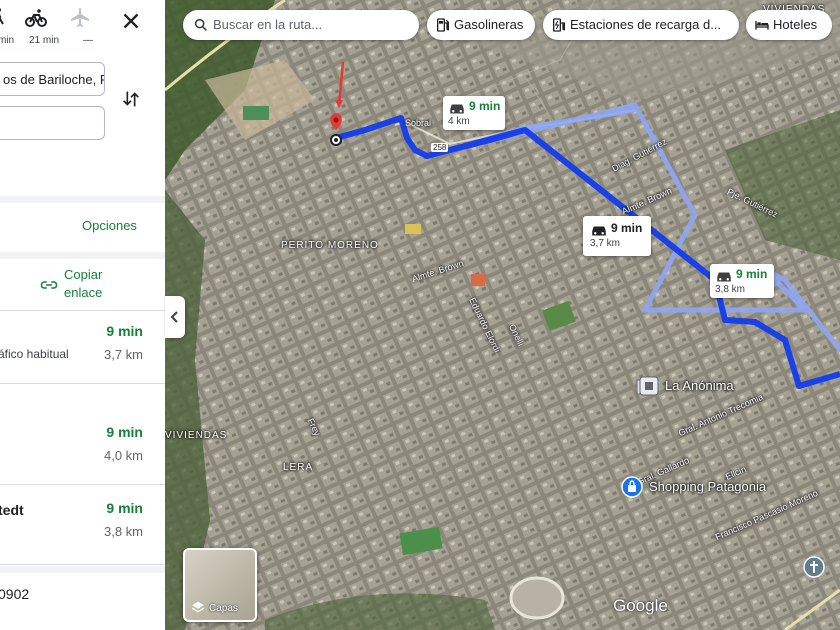 The image size is (840, 630). What do you see at coordinates (109, 225) in the screenshot?
I see `options-link: Opciones` at bounding box center [109, 225].